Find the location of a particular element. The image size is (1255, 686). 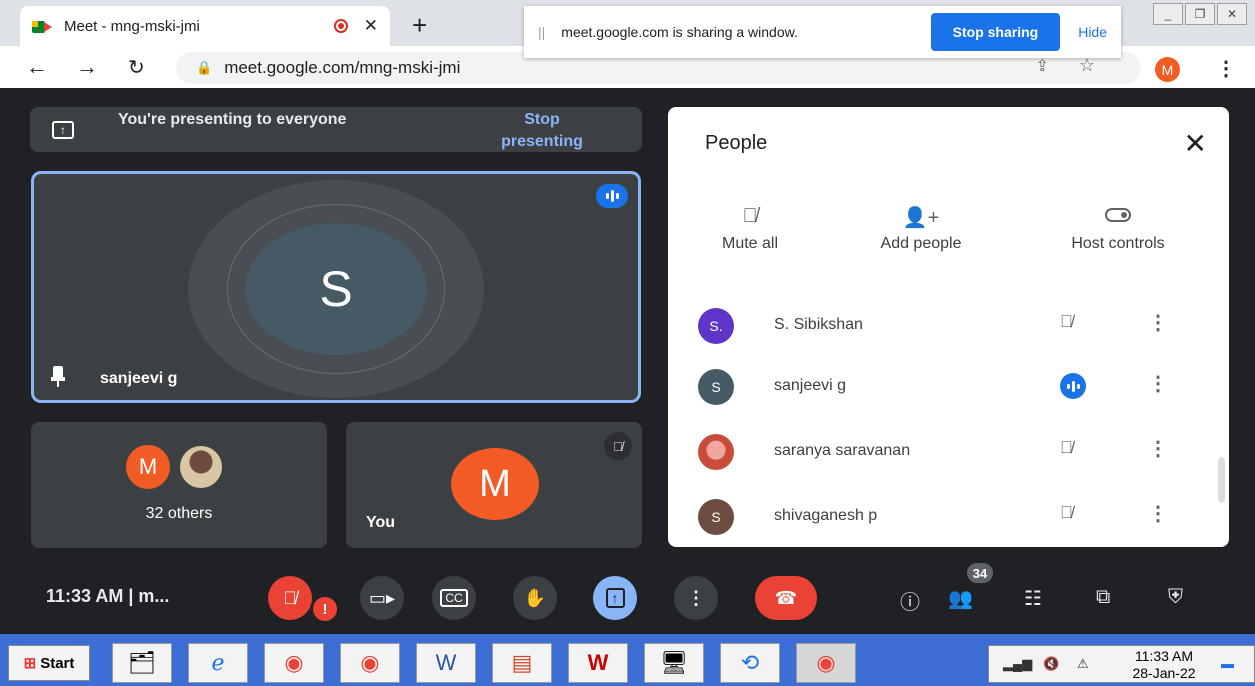

camera-icon: ▭▸ is located at coordinates (382, 597).